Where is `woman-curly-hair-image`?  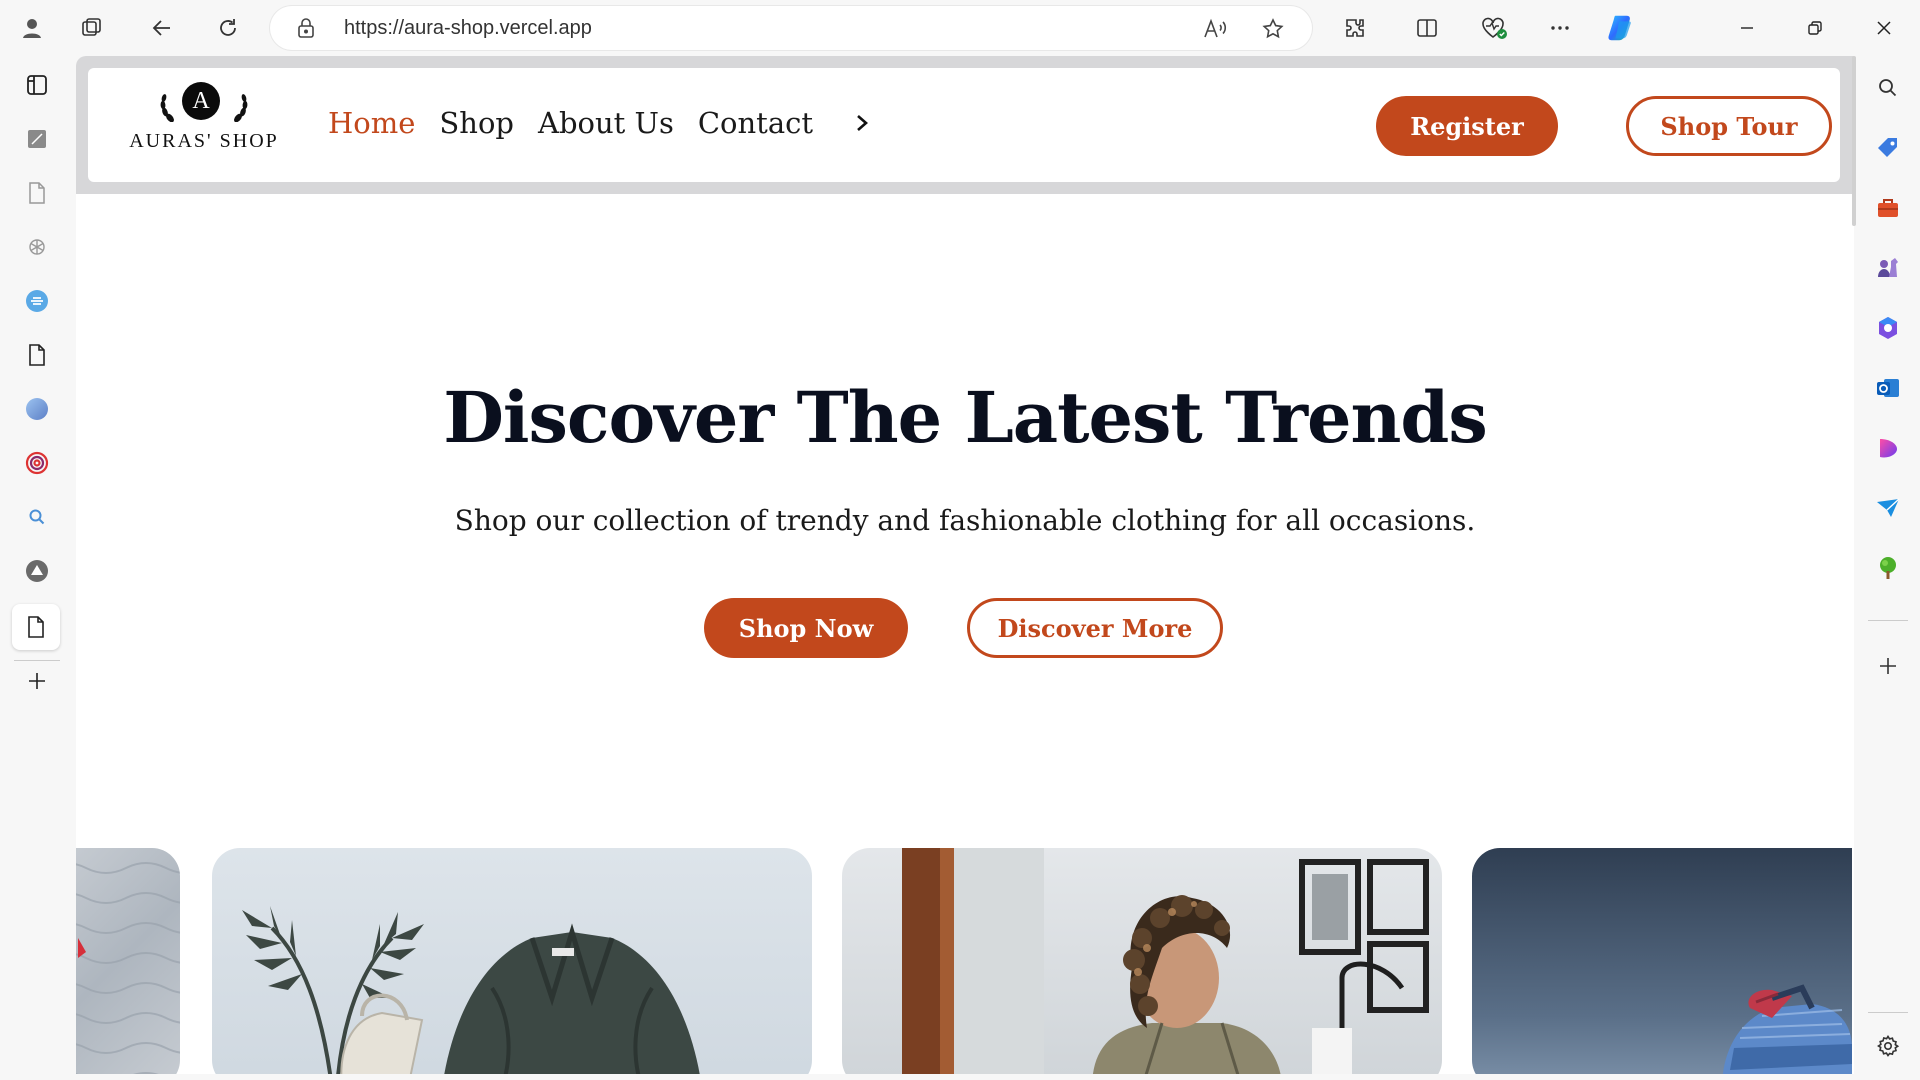 woman-curly-hair-image is located at coordinates (1142, 961).